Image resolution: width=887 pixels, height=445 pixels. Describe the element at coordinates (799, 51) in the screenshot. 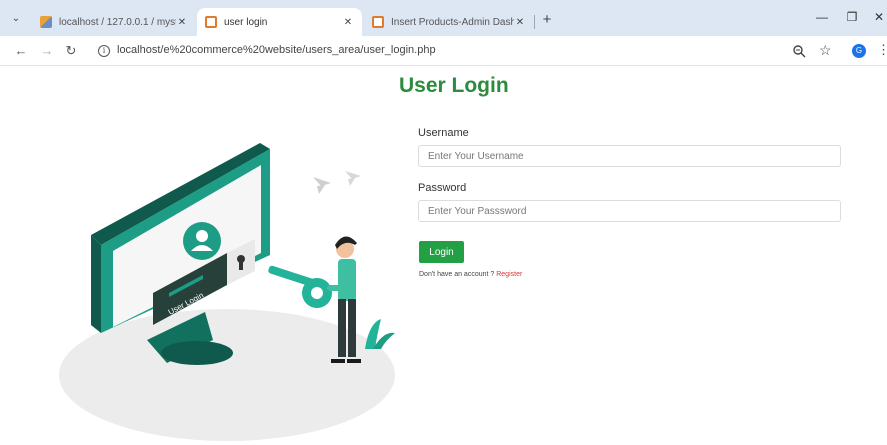

I see `zoom-icon` at that location.